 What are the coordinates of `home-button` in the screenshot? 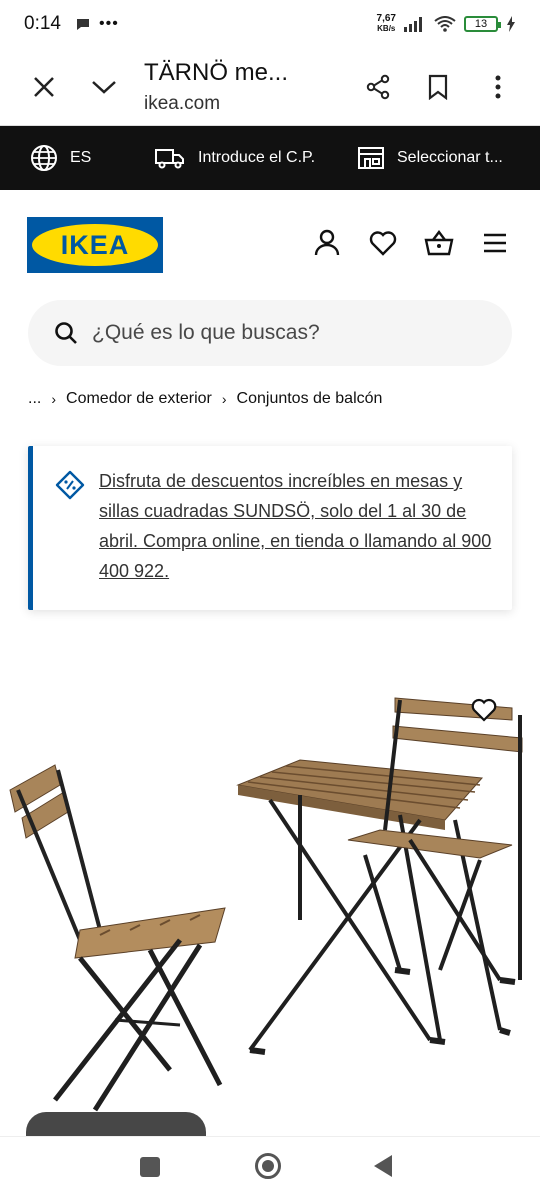 It's located at (268, 1166).